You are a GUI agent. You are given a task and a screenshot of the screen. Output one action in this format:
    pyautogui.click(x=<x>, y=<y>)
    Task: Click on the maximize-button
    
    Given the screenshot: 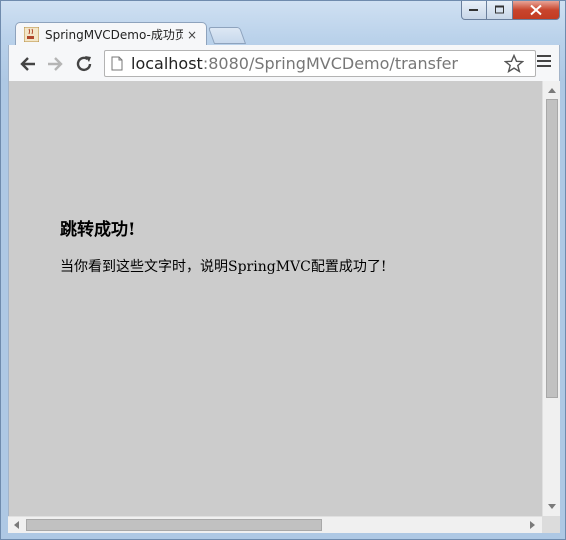 What is the action you would take?
    pyautogui.click(x=500, y=10)
    